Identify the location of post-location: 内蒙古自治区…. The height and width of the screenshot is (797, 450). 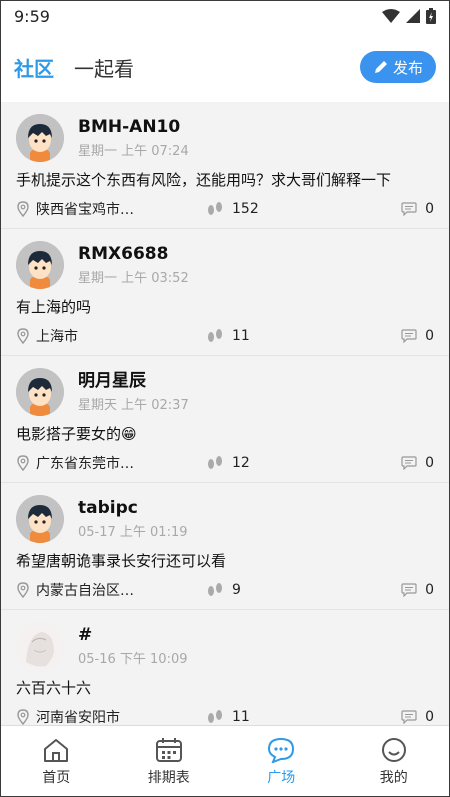
(85, 591).